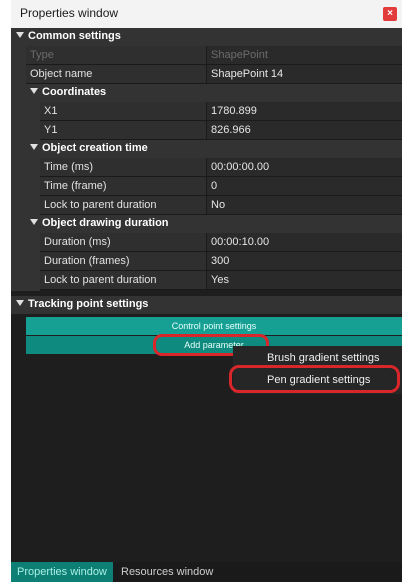  I want to click on property-row-lock-drawing: Lock to parent duration Yes, so click(206, 280).